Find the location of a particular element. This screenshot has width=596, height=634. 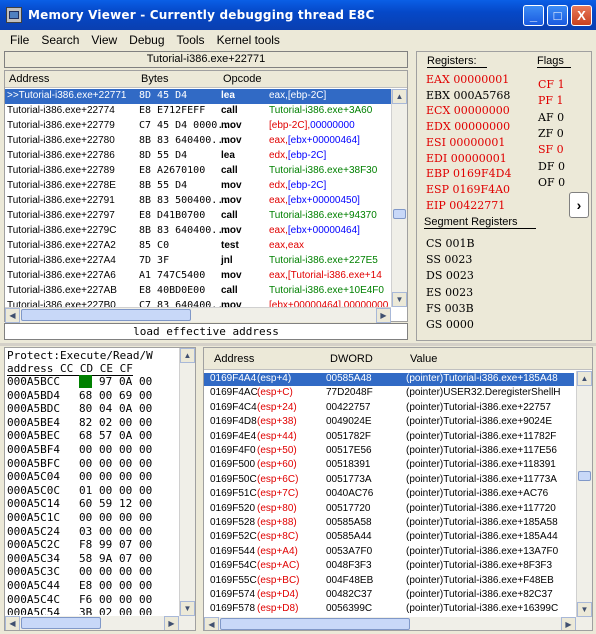

hex-byte: 04 is located at coordinates (105, 408).